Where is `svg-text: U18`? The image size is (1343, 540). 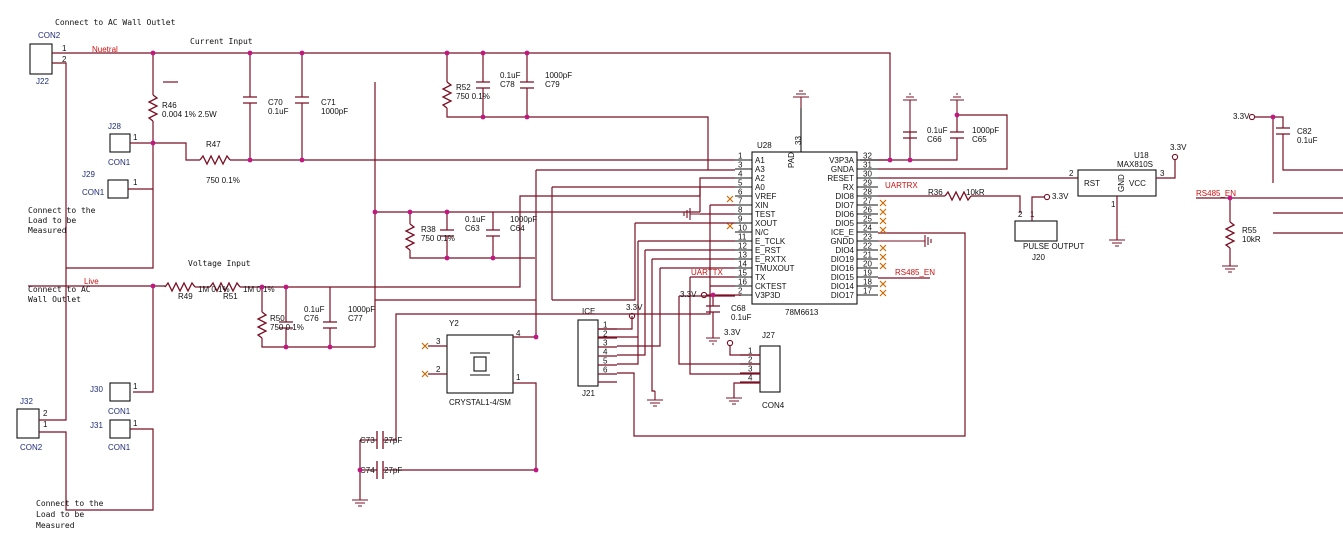 svg-text: U18 is located at coordinates (1141, 155).